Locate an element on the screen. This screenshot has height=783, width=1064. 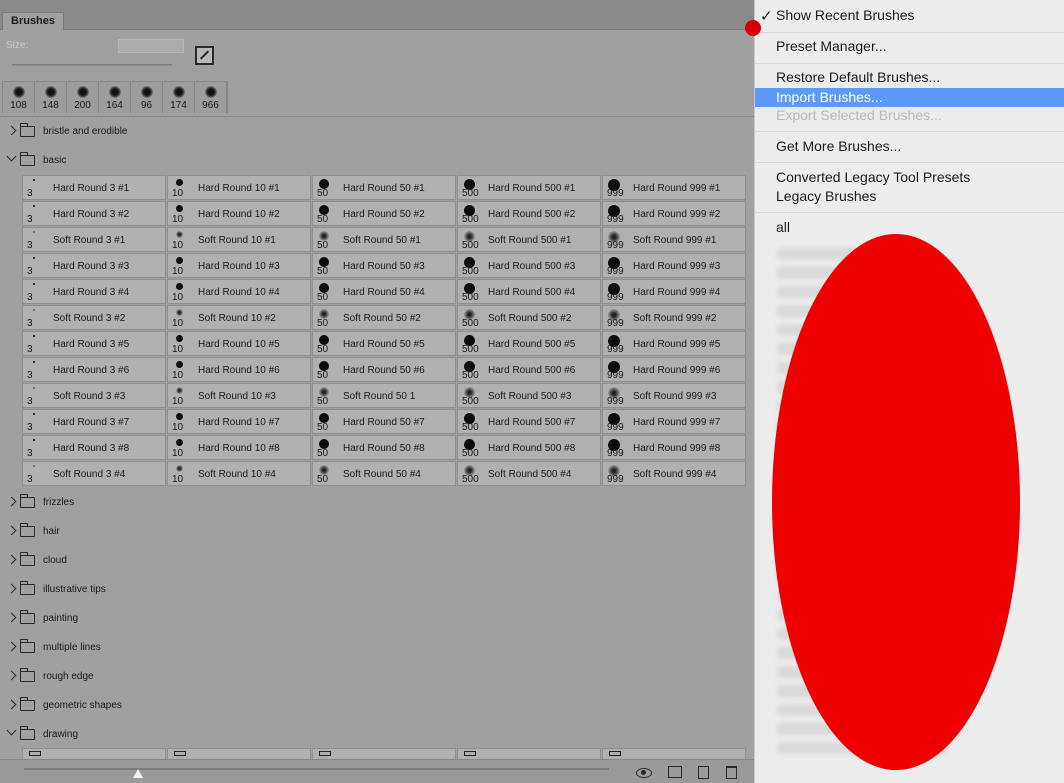
size-field is located at coordinates (151, 46).